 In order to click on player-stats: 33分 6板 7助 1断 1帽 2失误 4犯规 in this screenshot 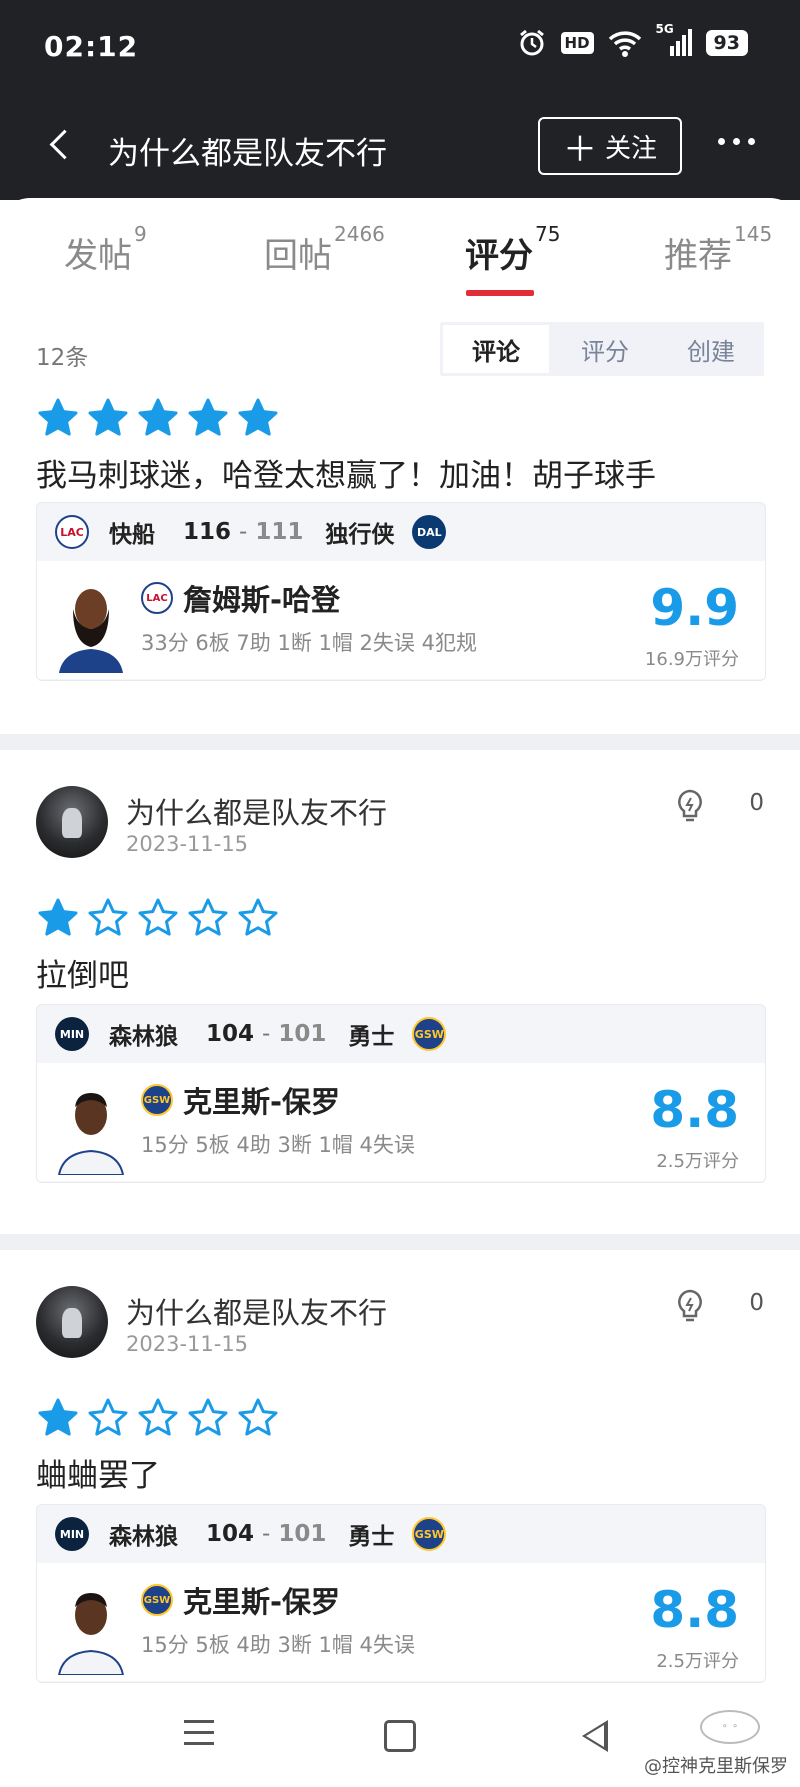, I will do `click(309, 643)`.